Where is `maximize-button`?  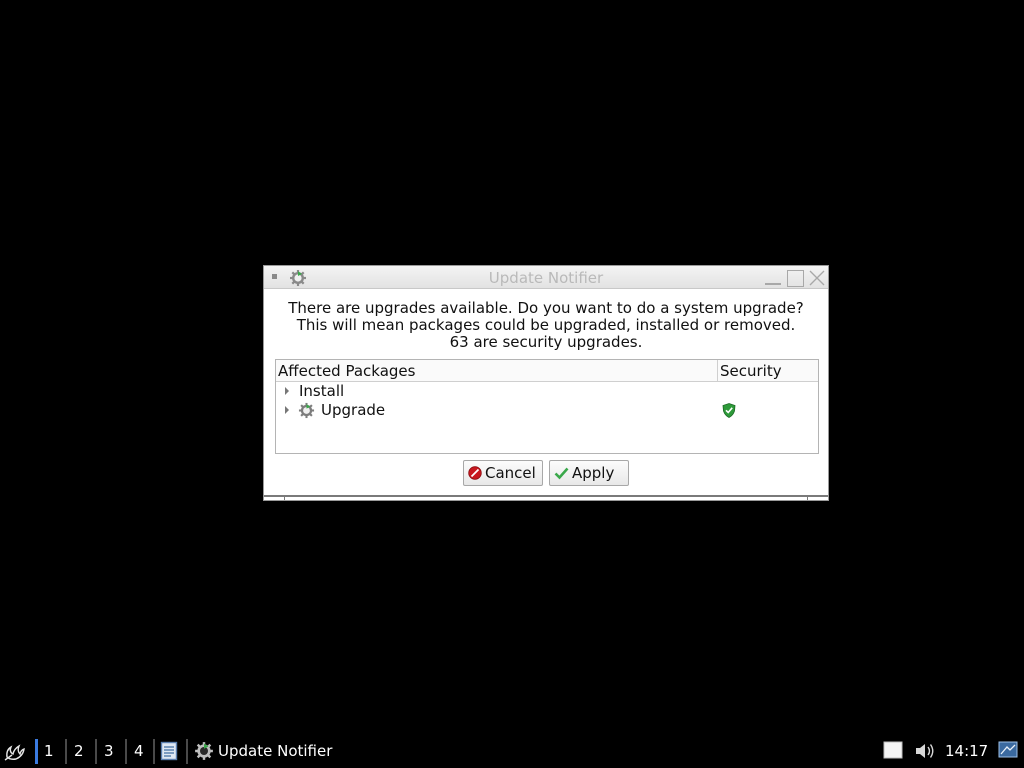 maximize-button is located at coordinates (795, 278).